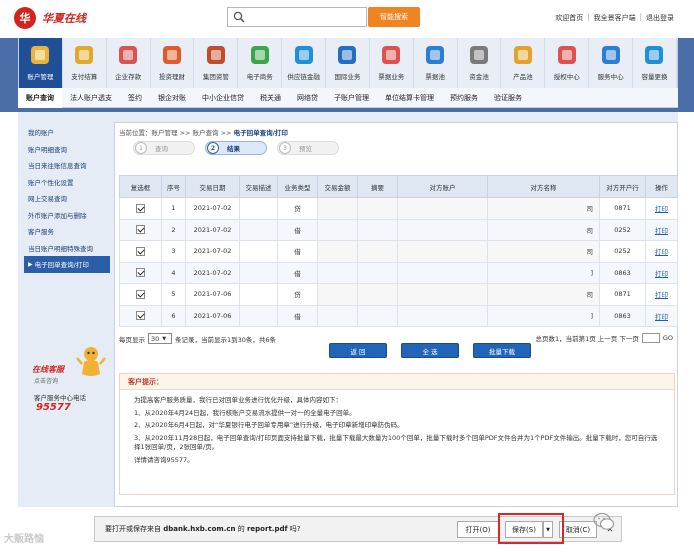 This screenshot has width=694, height=552. I want to click on nav-item-10: 资金池, so click(480, 63).